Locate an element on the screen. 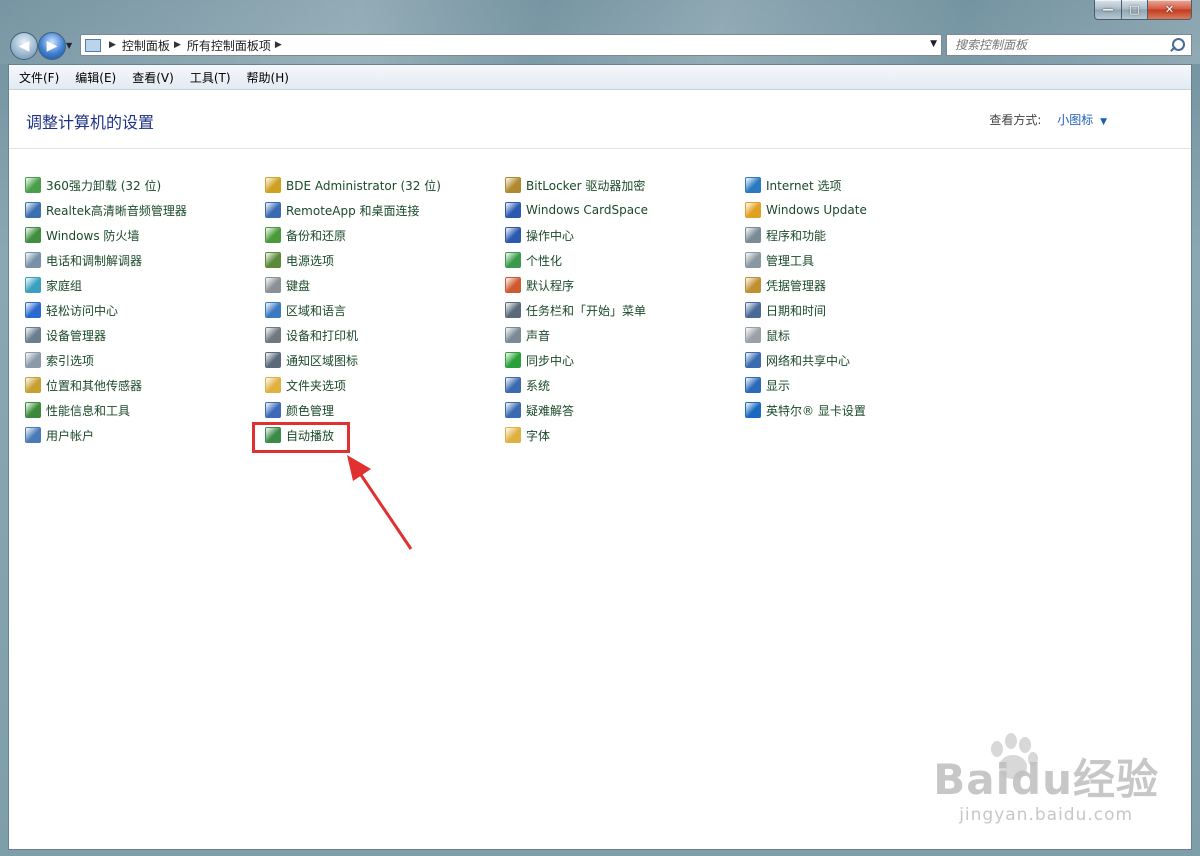 The width and height of the screenshot is (1200, 856). control-panel-item: 英特尔® 显卡设置 is located at coordinates (805, 410).